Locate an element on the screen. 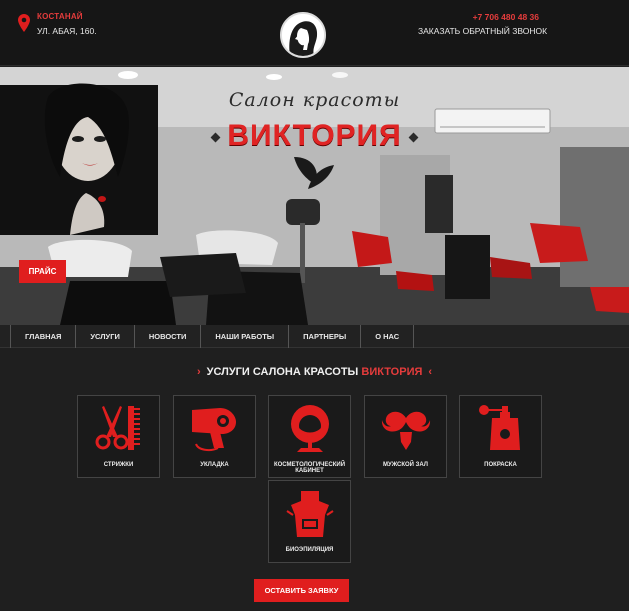 The image size is (629, 611). nav-item-3: НАШИ РАБОТЫ is located at coordinates (244, 336).